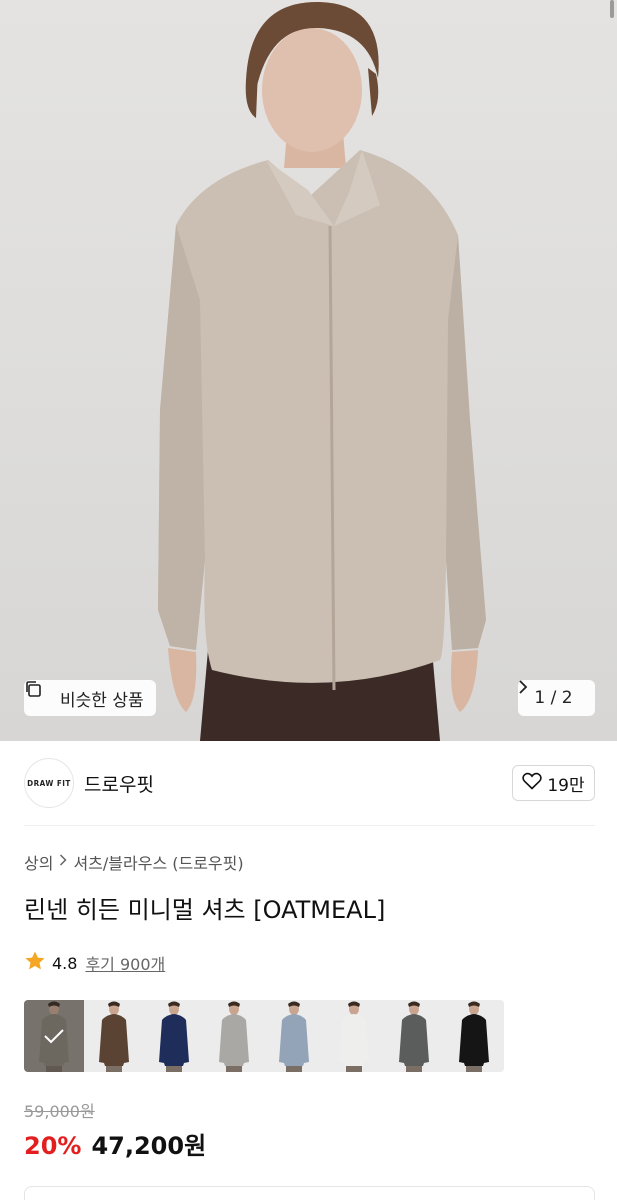 The image size is (617, 1200). I want to click on like-count: 19만, so click(566, 785).